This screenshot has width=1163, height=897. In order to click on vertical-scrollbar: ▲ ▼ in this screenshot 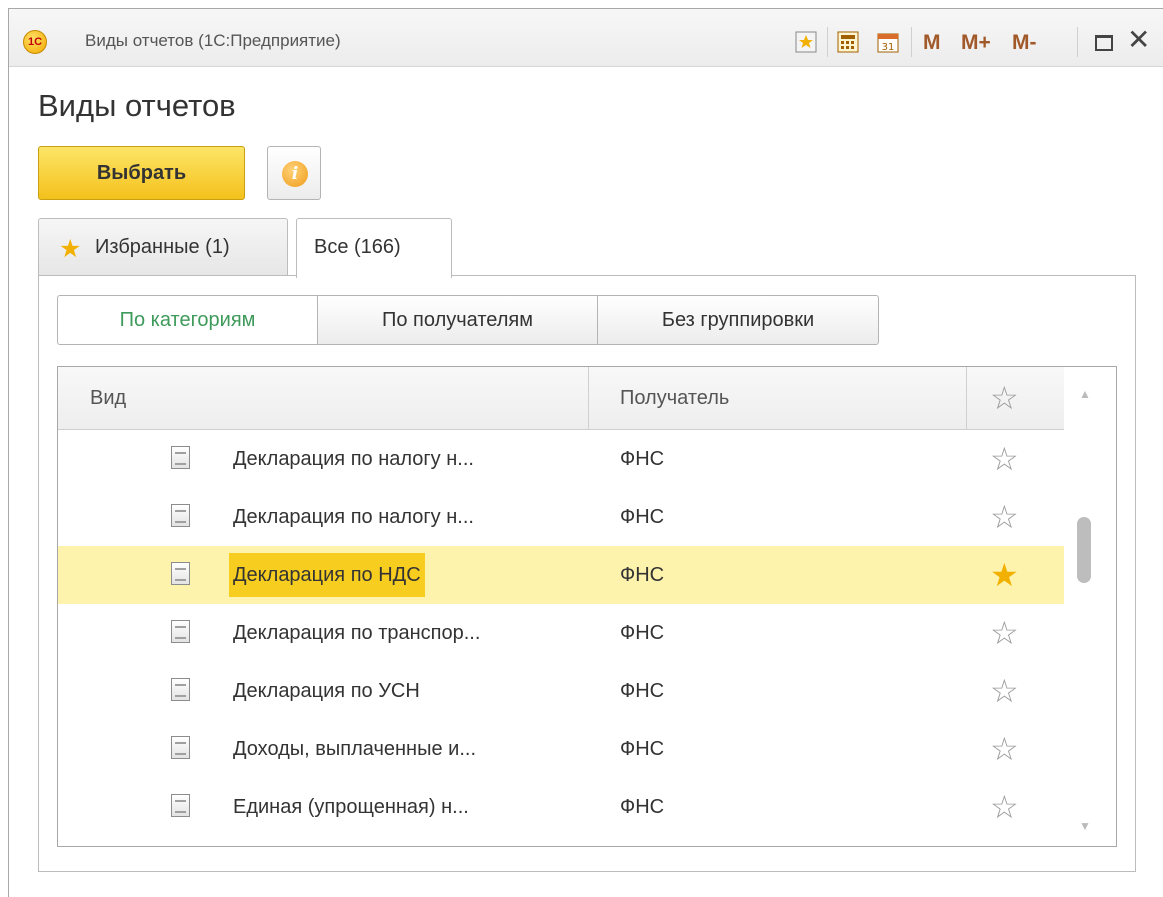, I will do `click(1090, 606)`.